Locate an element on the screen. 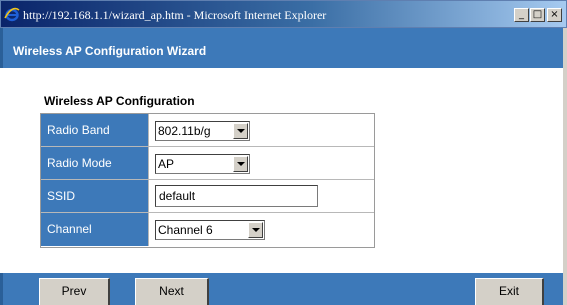  radio-band-label-cell: Radio Band is located at coordinates (95, 130).